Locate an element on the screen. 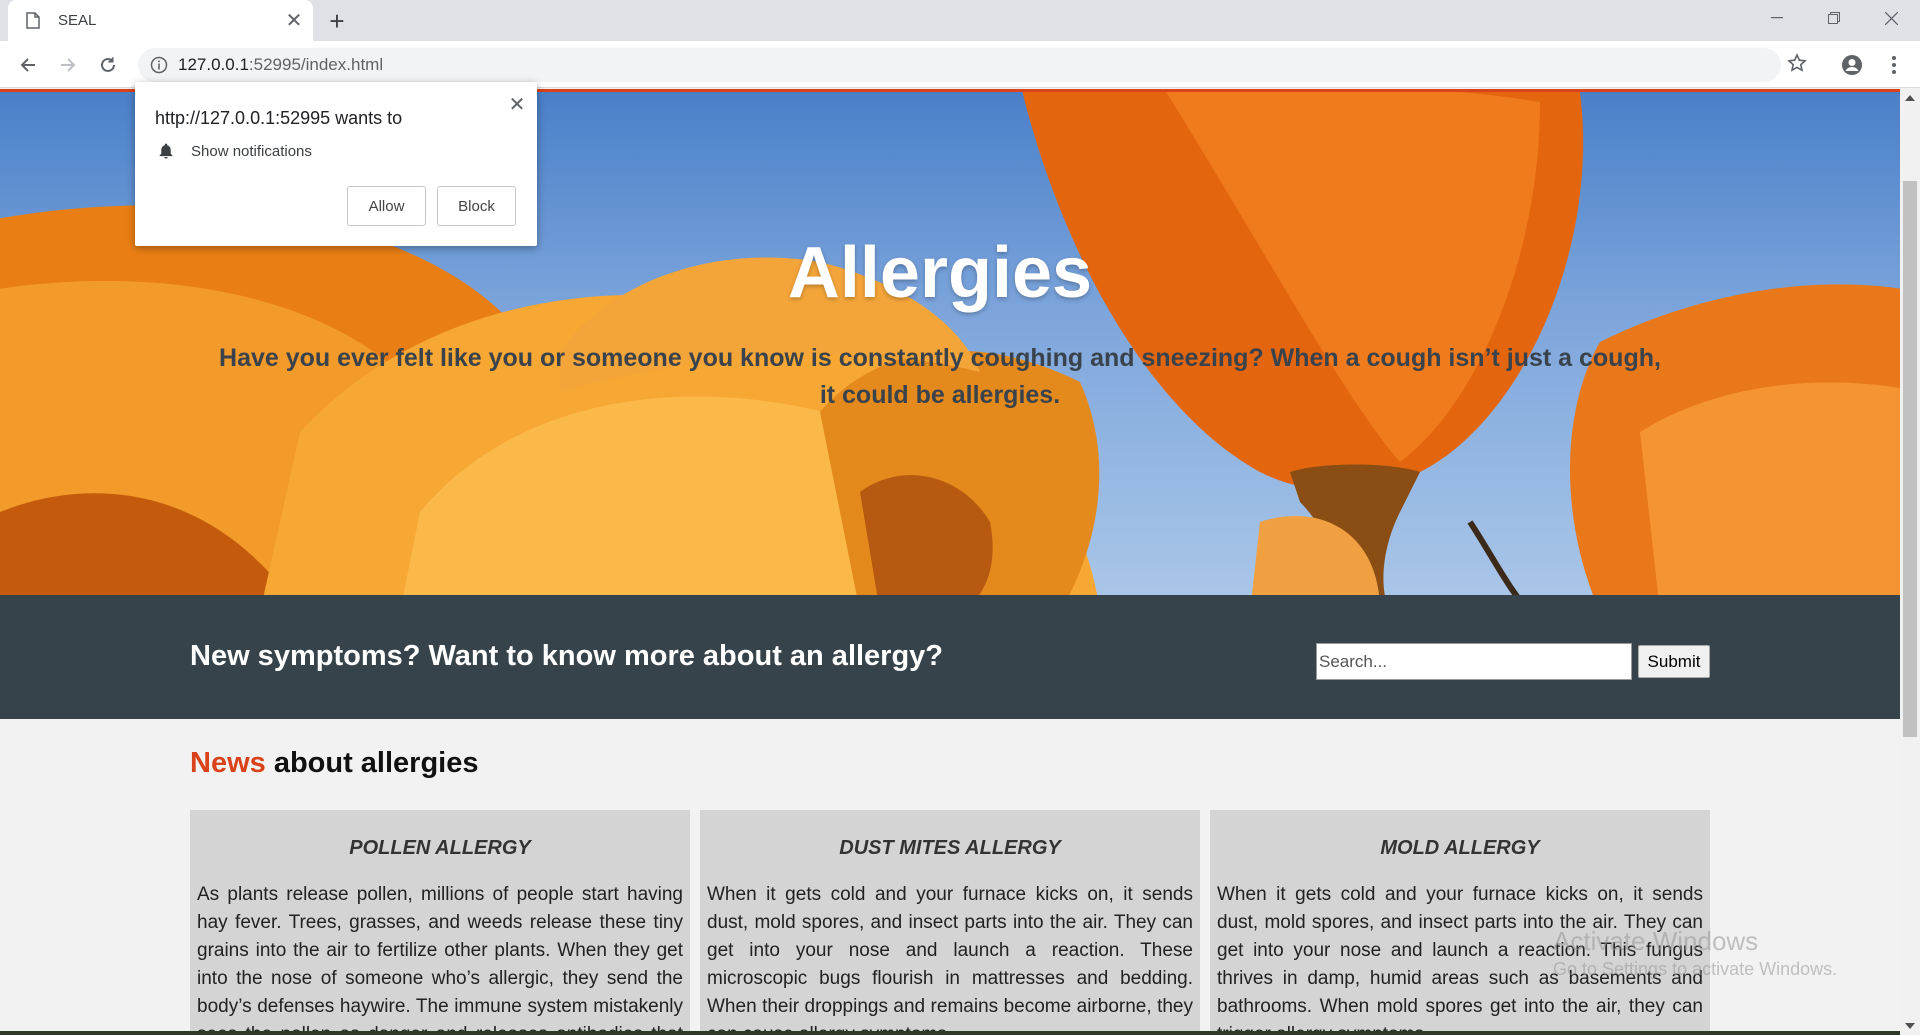 The image size is (1920, 1035). address-bar: 127.0.0.1:52995/index.html is located at coordinates (959, 65).